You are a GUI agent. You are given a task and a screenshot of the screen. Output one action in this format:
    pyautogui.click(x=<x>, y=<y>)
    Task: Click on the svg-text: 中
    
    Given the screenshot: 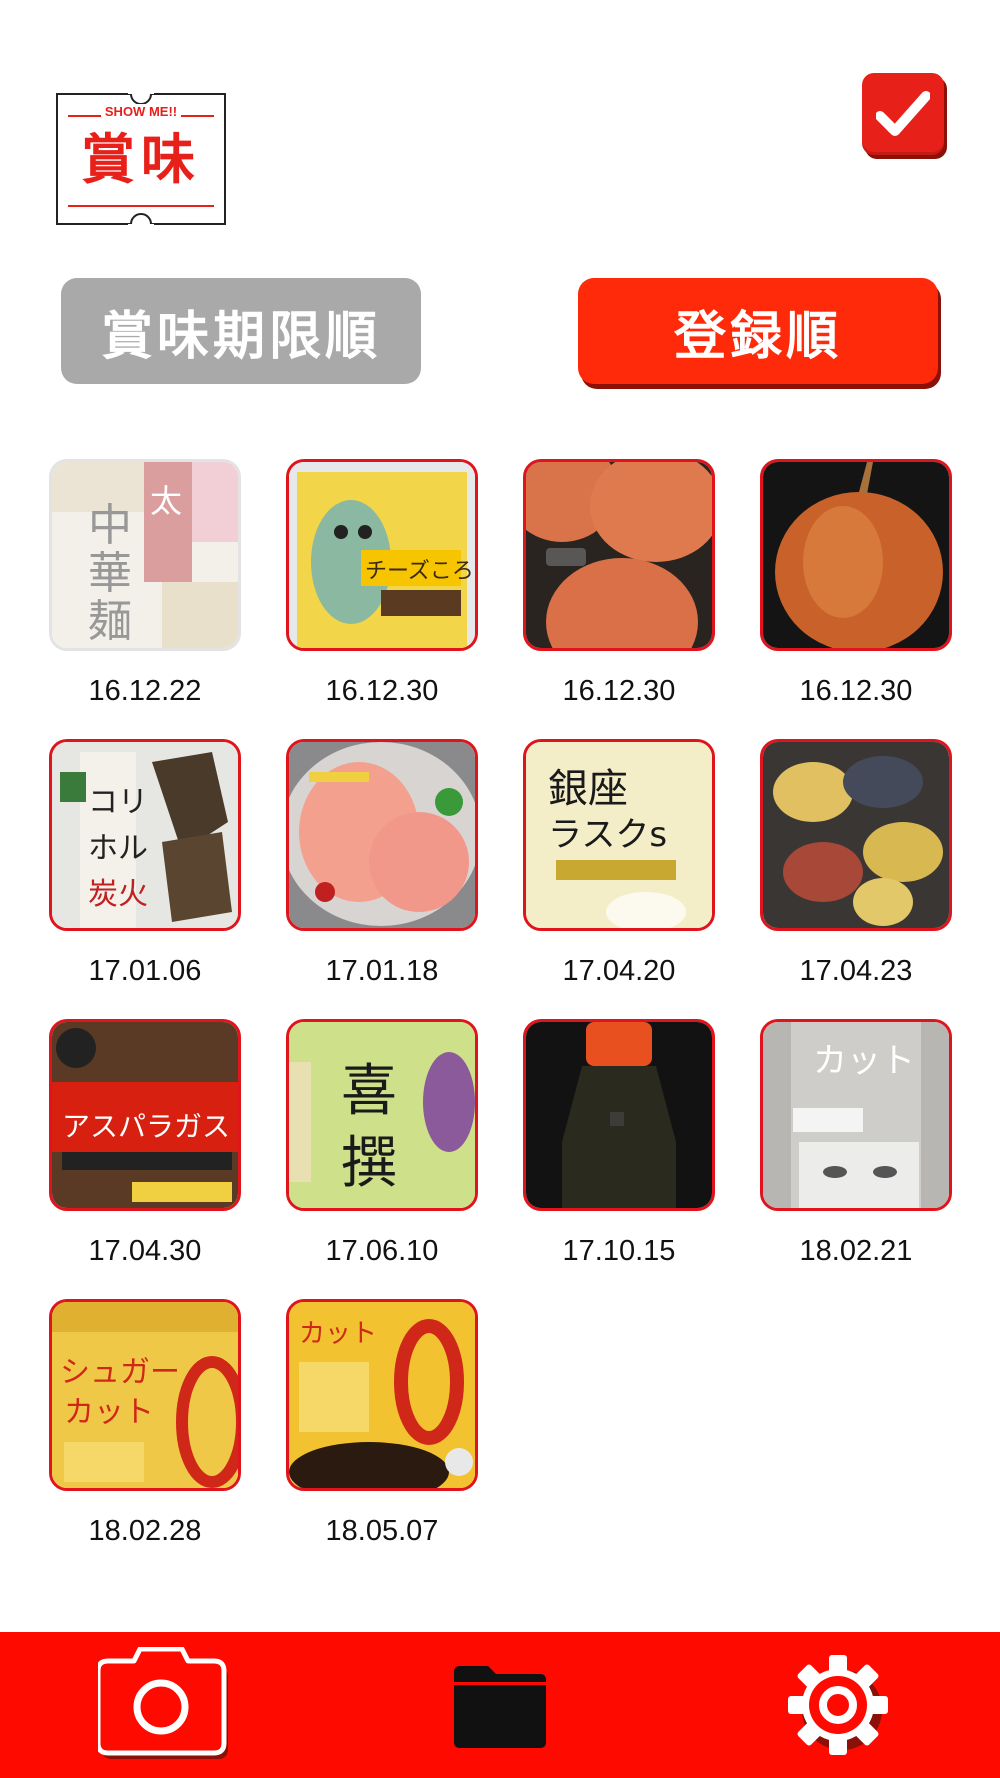 What is the action you would take?
    pyautogui.click(x=110, y=525)
    